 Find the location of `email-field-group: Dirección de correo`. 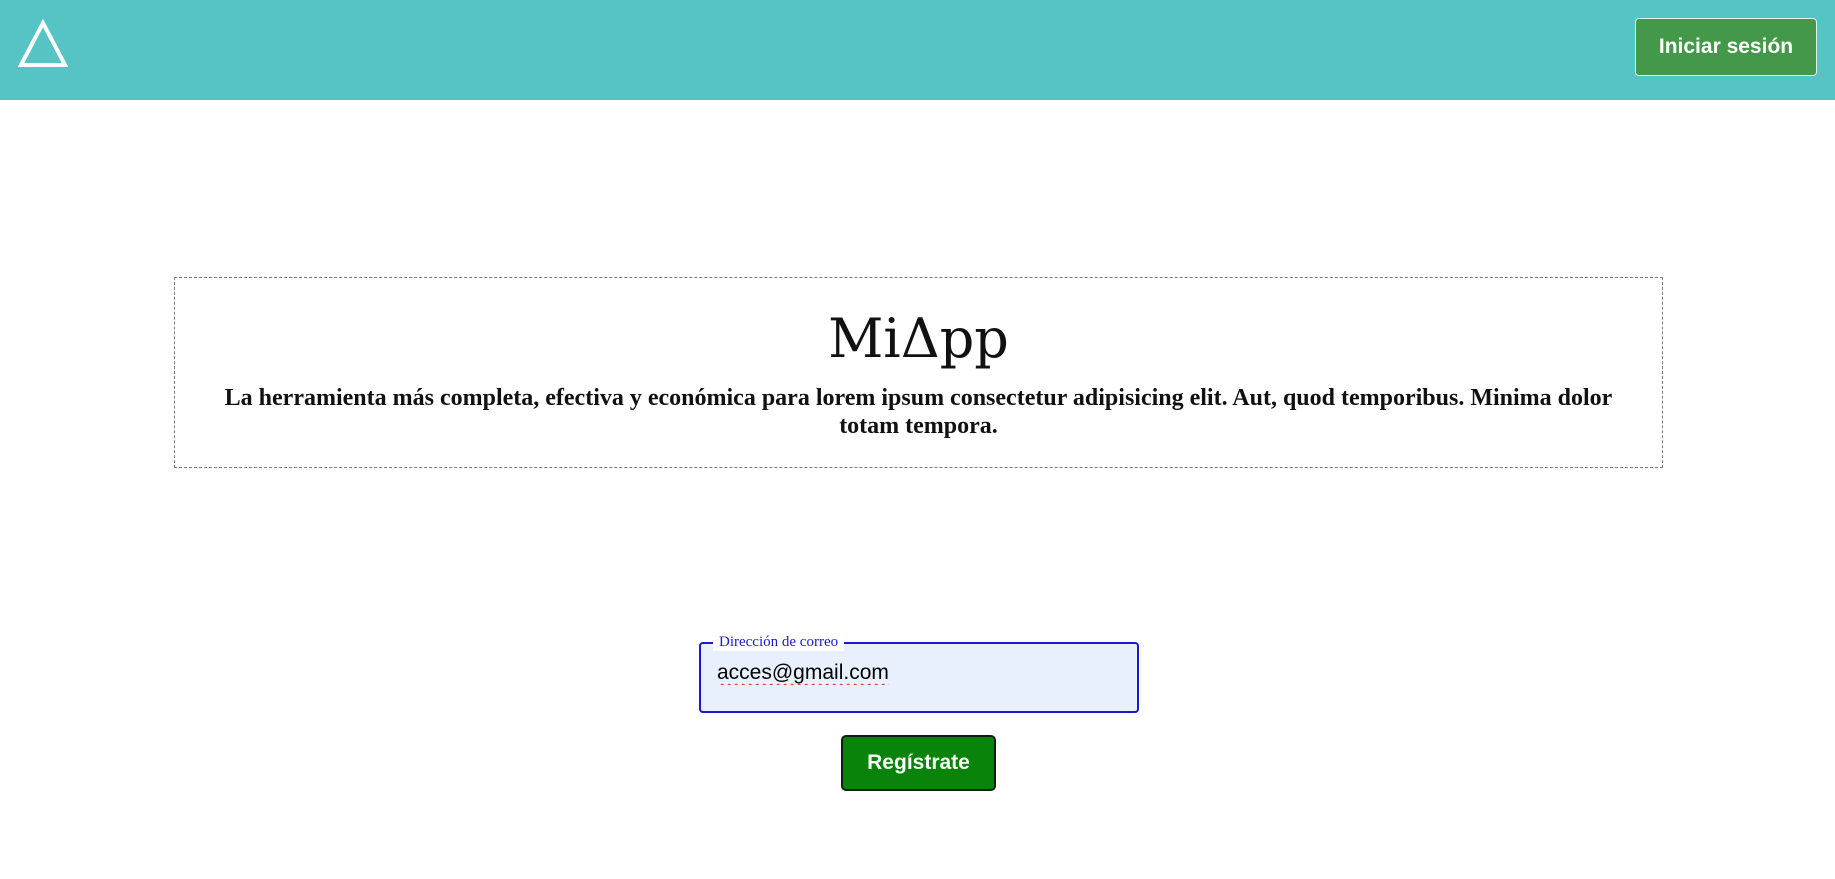

email-field-group: Dirección de correo is located at coordinates (919, 673).